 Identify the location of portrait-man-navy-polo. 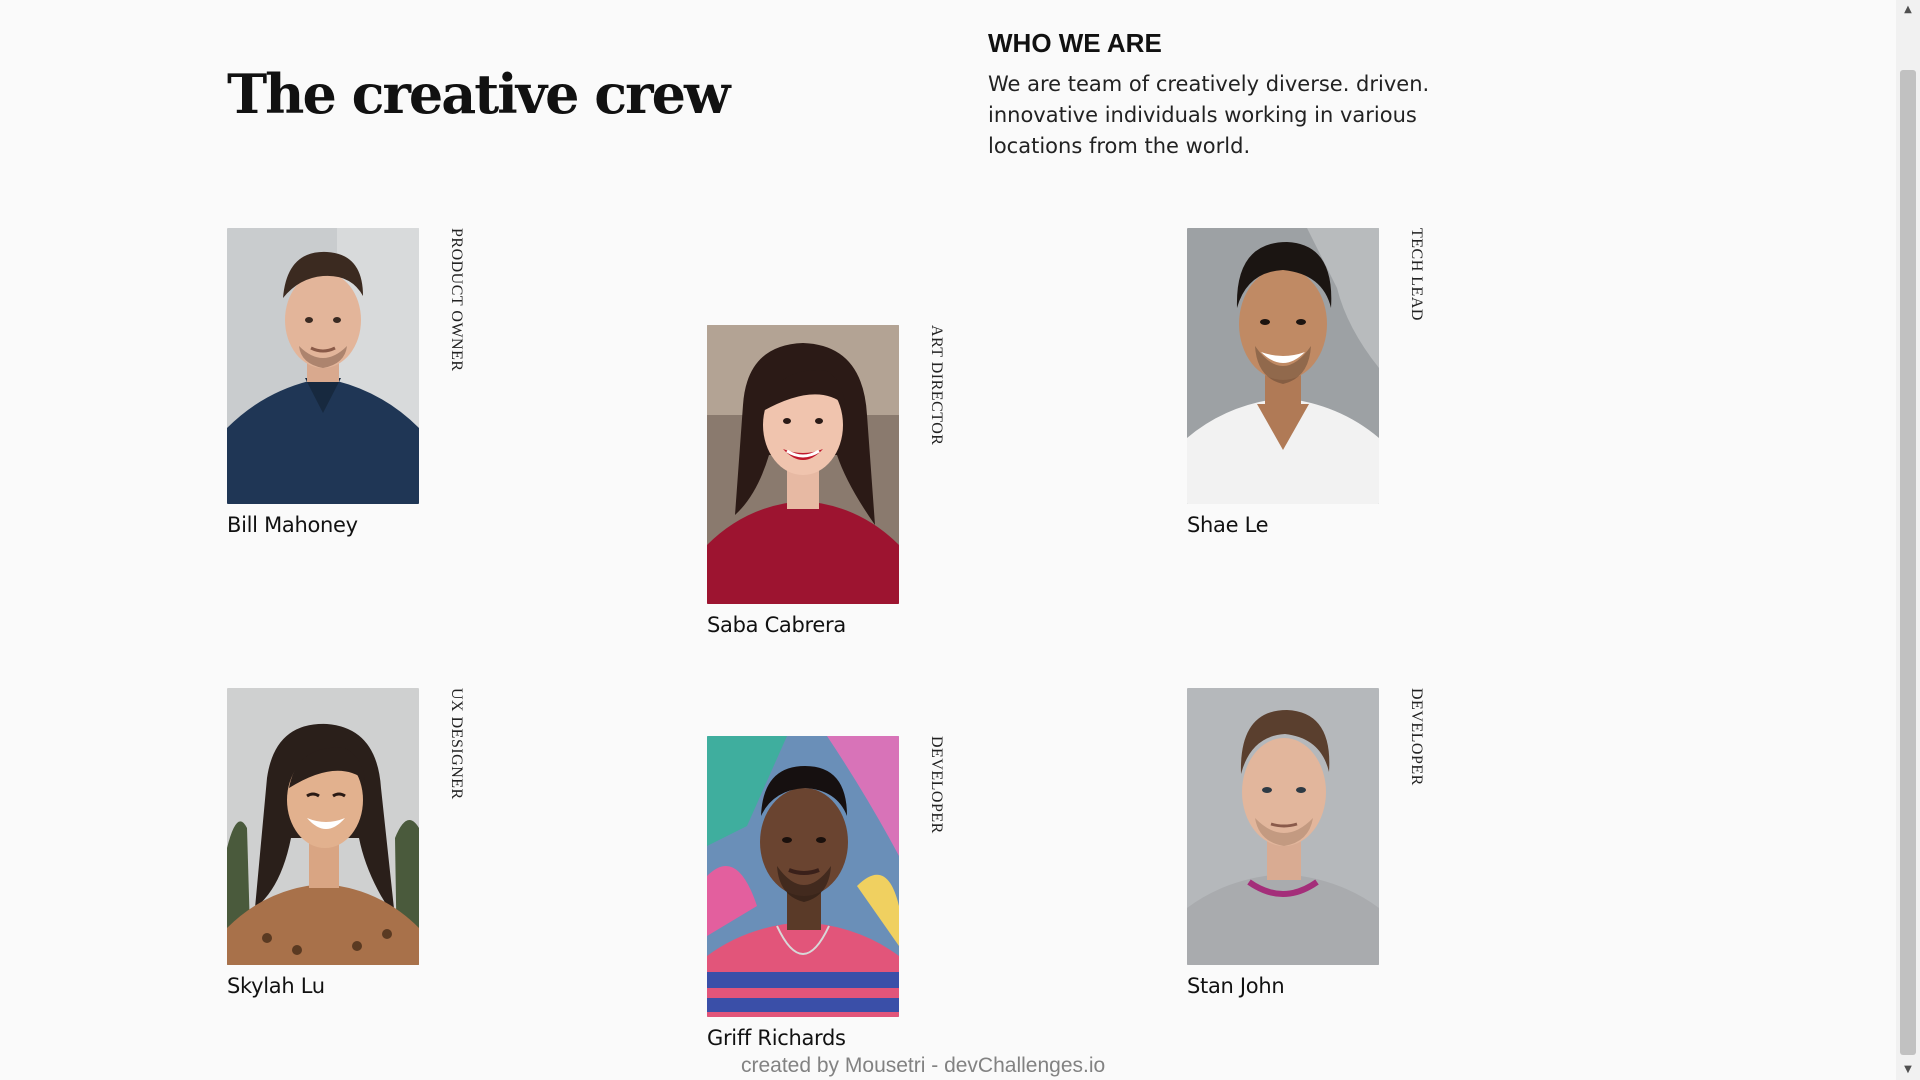
(323, 366).